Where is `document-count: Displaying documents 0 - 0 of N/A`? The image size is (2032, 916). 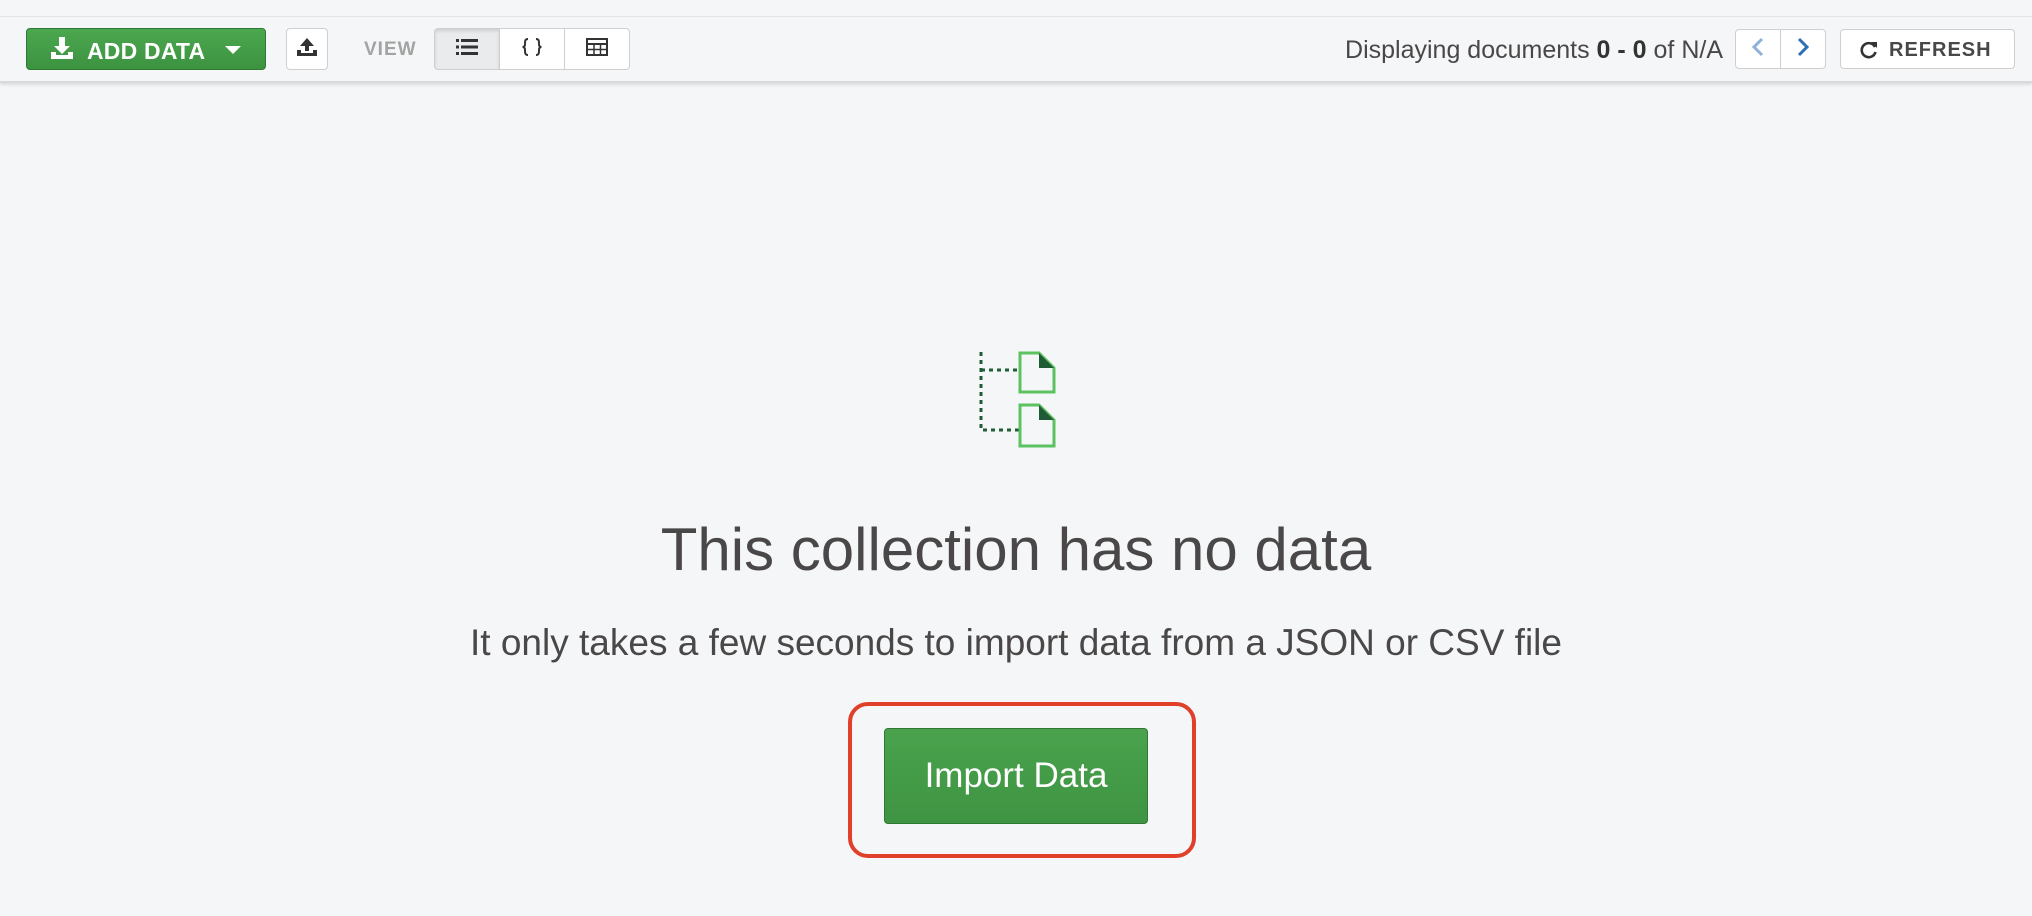
document-count: Displaying documents 0 - 0 of N/A is located at coordinates (1534, 50).